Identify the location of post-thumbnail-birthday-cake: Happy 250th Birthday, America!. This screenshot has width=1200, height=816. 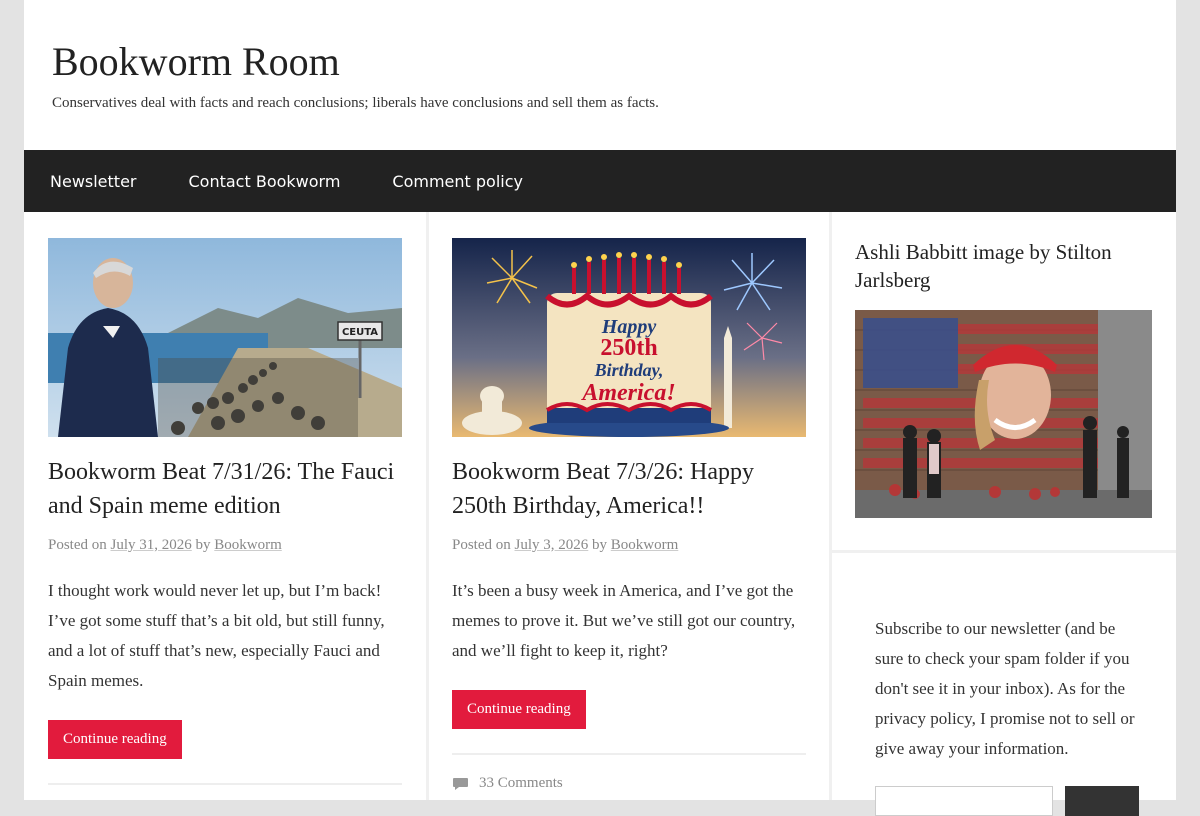
(629, 337).